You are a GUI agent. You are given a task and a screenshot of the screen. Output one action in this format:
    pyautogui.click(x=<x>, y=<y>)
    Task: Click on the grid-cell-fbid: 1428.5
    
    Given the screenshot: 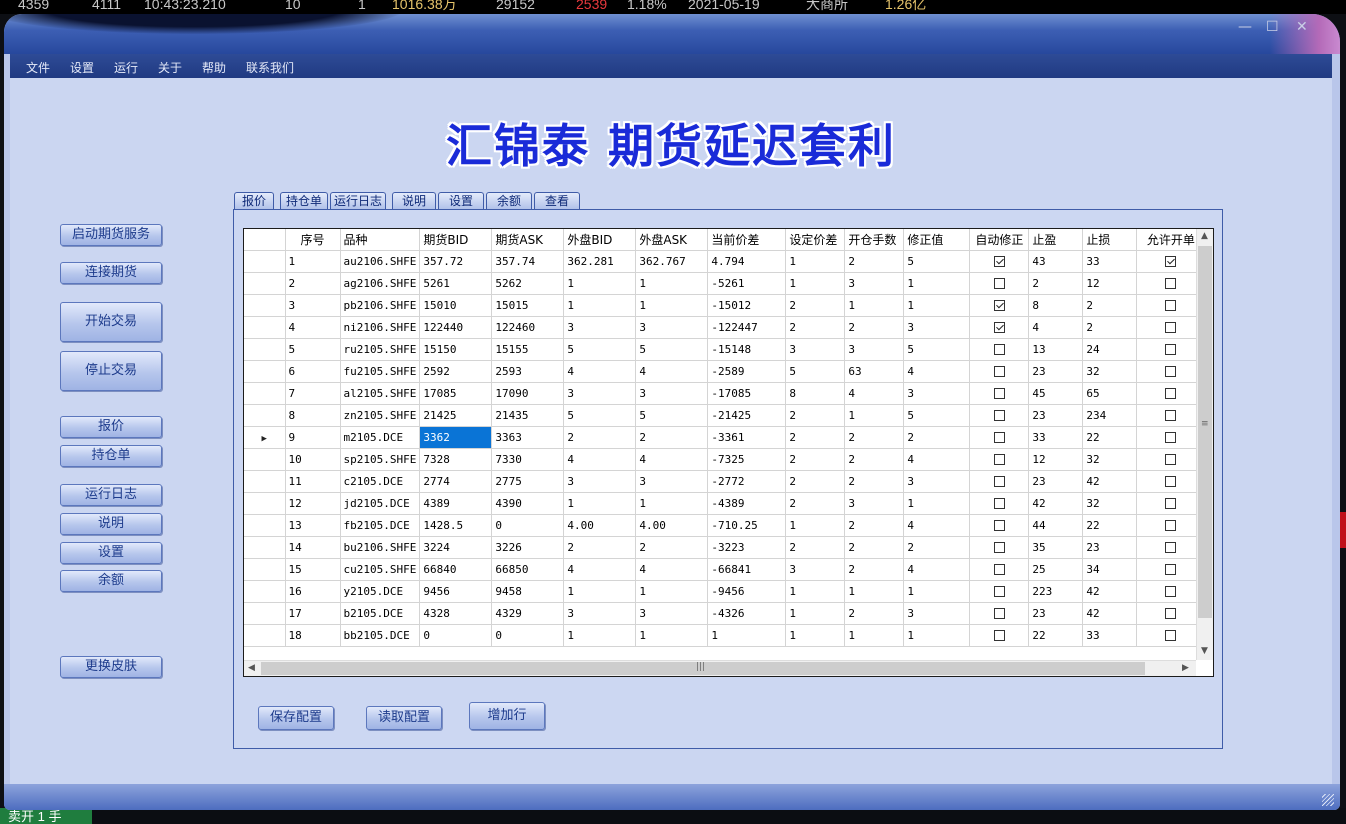 What is the action you would take?
    pyautogui.click(x=456, y=525)
    